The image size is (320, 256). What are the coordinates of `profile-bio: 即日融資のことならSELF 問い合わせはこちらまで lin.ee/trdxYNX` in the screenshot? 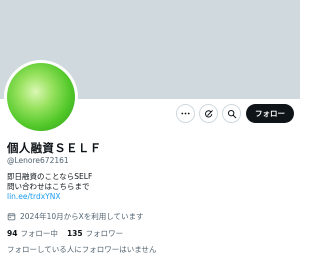 It's located at (49, 187).